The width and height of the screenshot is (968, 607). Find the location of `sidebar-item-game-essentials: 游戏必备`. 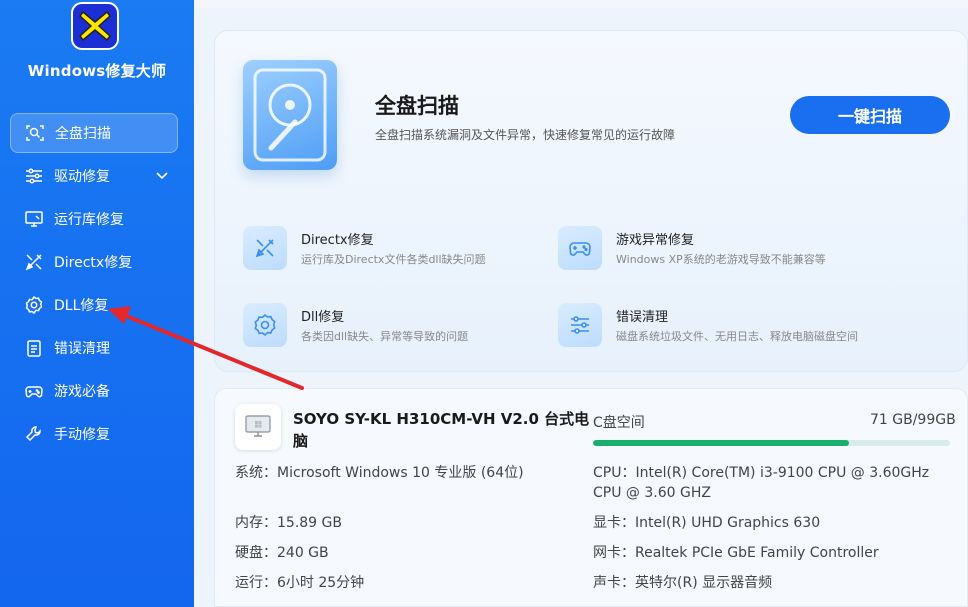

sidebar-item-game-essentials: 游戏必备 is located at coordinates (94, 391).